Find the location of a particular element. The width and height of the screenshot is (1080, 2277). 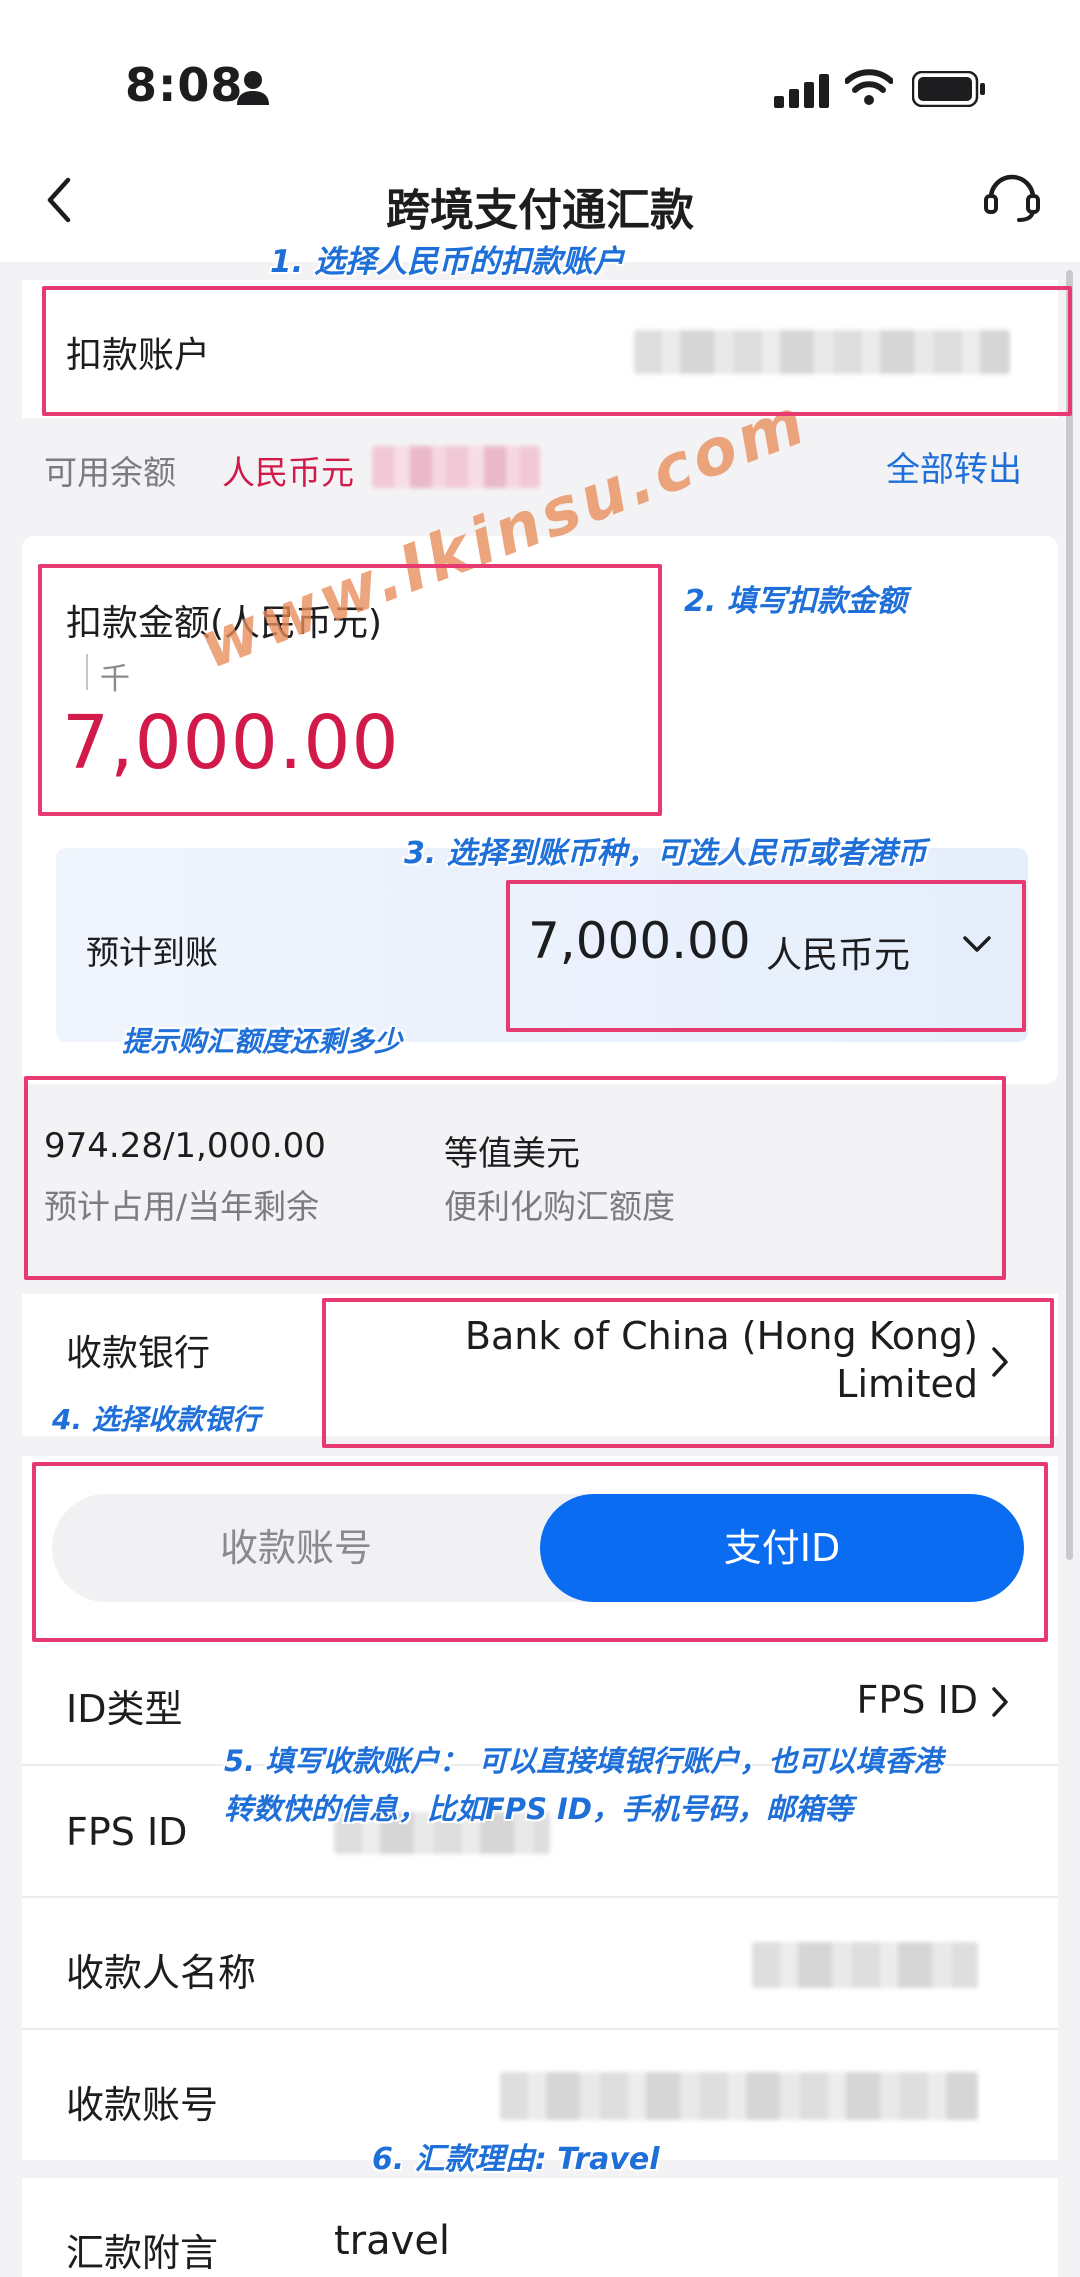

annotation-box-quota is located at coordinates (515, 1178).